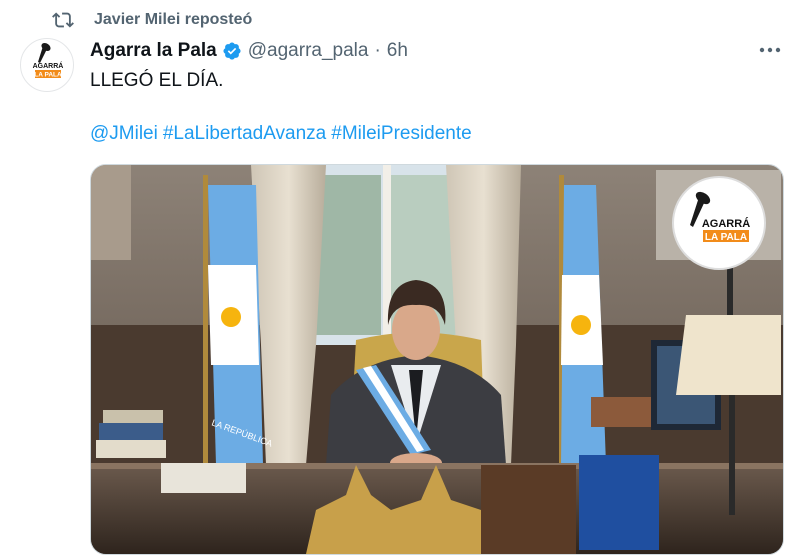 This screenshot has height=558, width=800. What do you see at coordinates (244, 133) in the screenshot?
I see `hashtag-link: #LaLibertadAvanza` at bounding box center [244, 133].